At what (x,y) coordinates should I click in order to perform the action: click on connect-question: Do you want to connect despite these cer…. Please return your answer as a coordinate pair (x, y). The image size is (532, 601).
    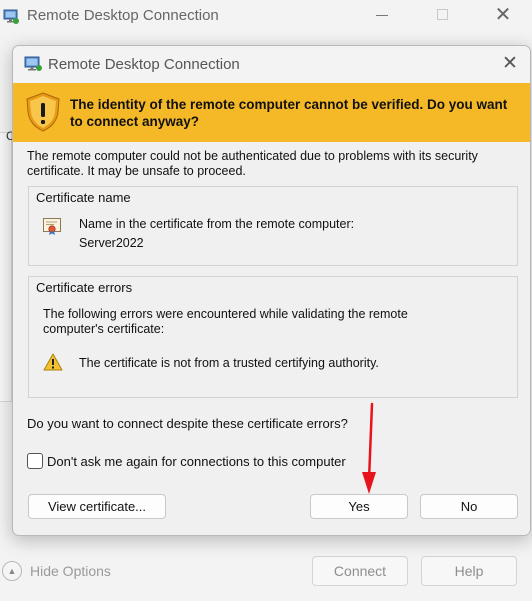
    Looking at the image, I should click on (187, 423).